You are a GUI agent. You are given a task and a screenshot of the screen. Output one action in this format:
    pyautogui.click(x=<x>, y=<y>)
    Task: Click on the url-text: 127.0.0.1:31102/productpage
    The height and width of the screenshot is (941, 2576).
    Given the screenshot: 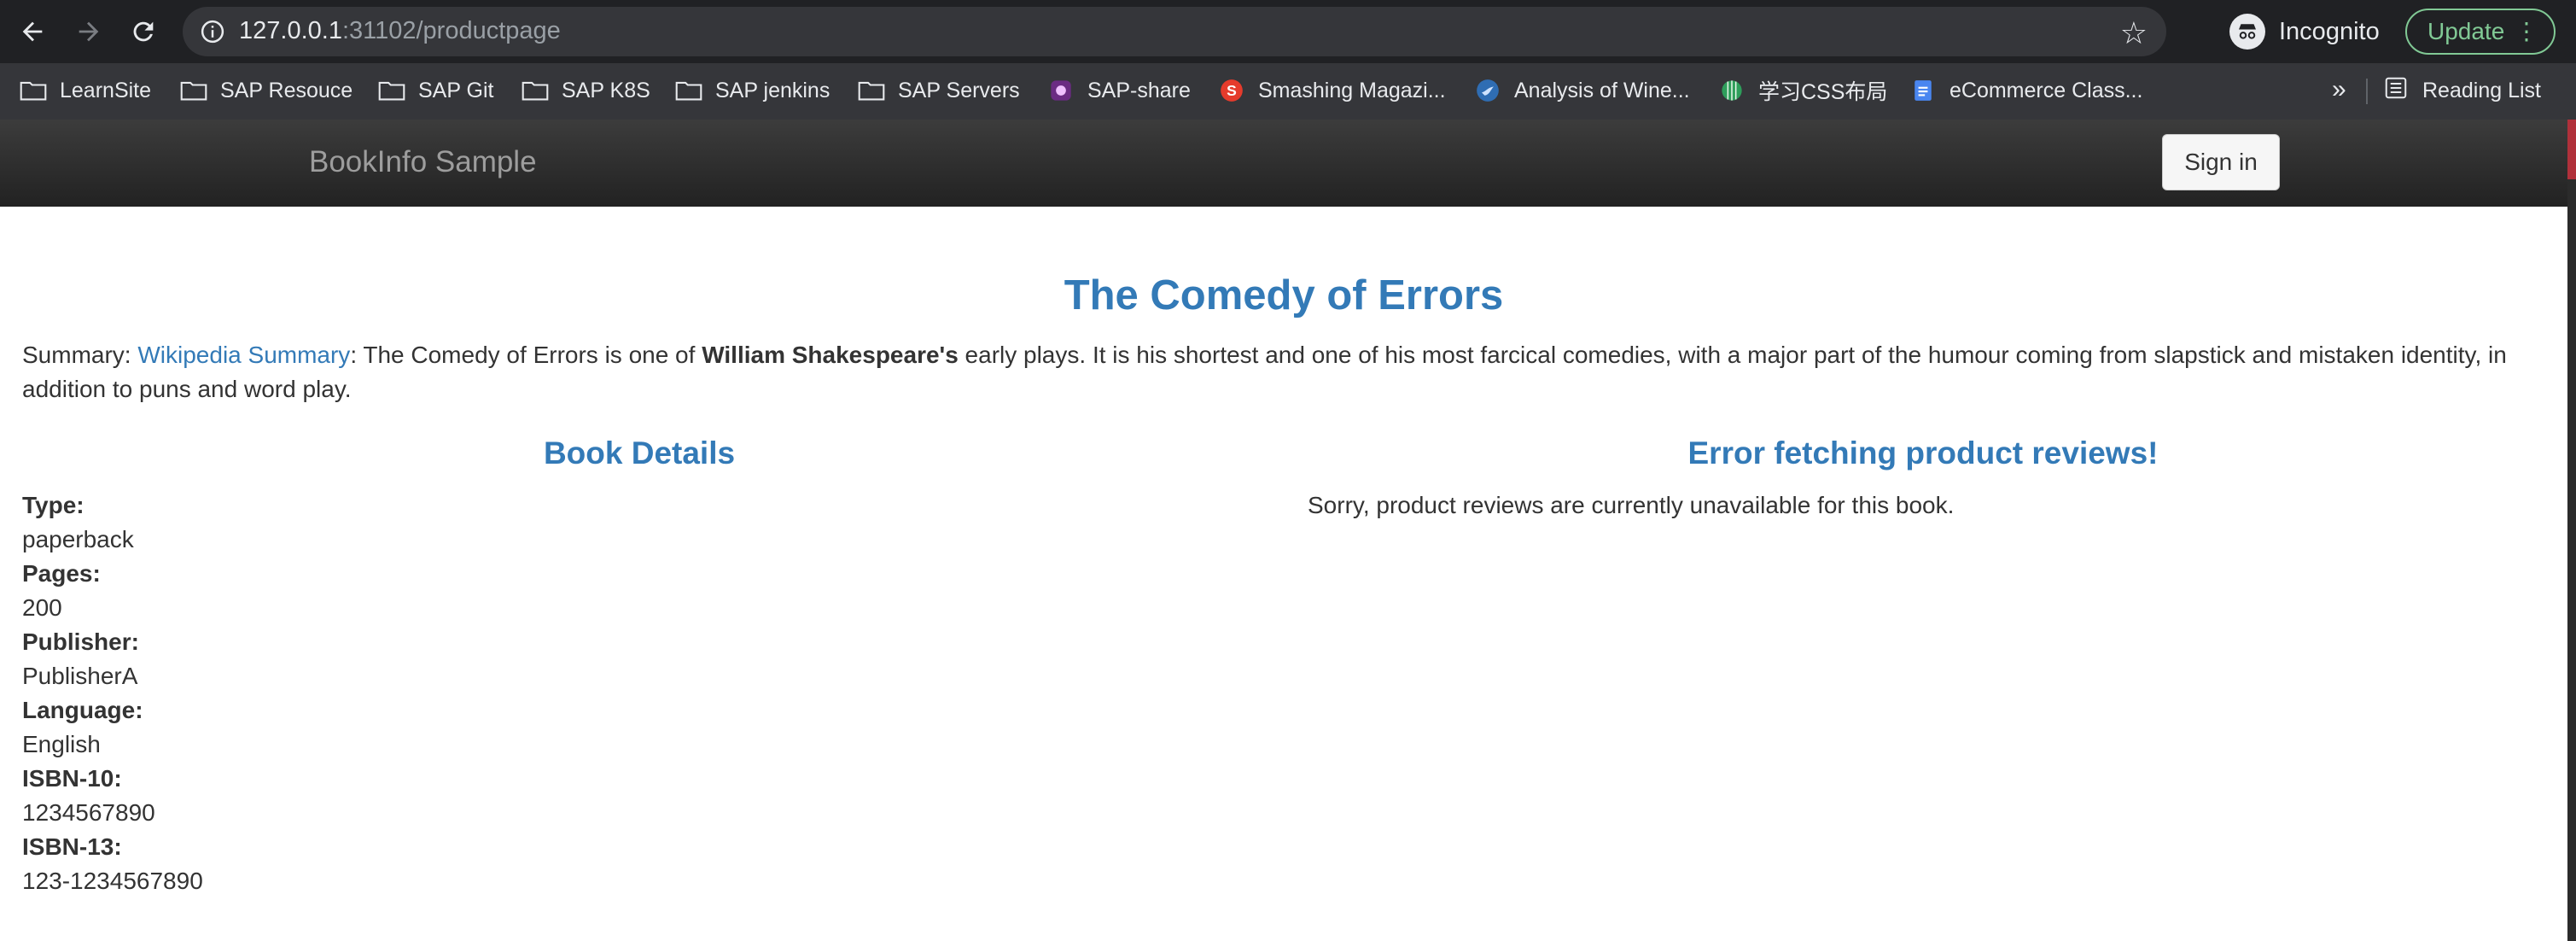 What is the action you would take?
    pyautogui.click(x=400, y=31)
    